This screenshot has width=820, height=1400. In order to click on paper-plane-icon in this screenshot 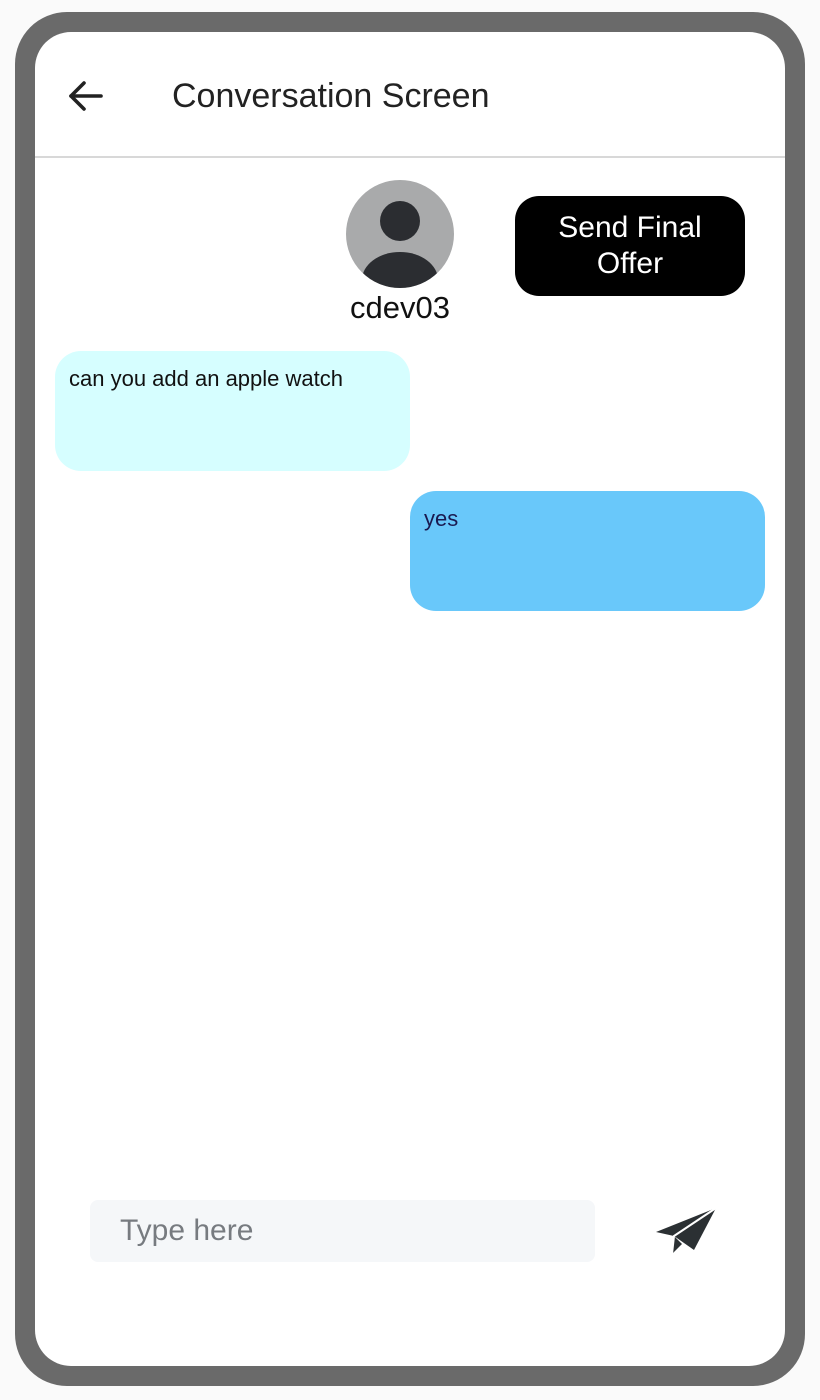, I will do `click(686, 1231)`.